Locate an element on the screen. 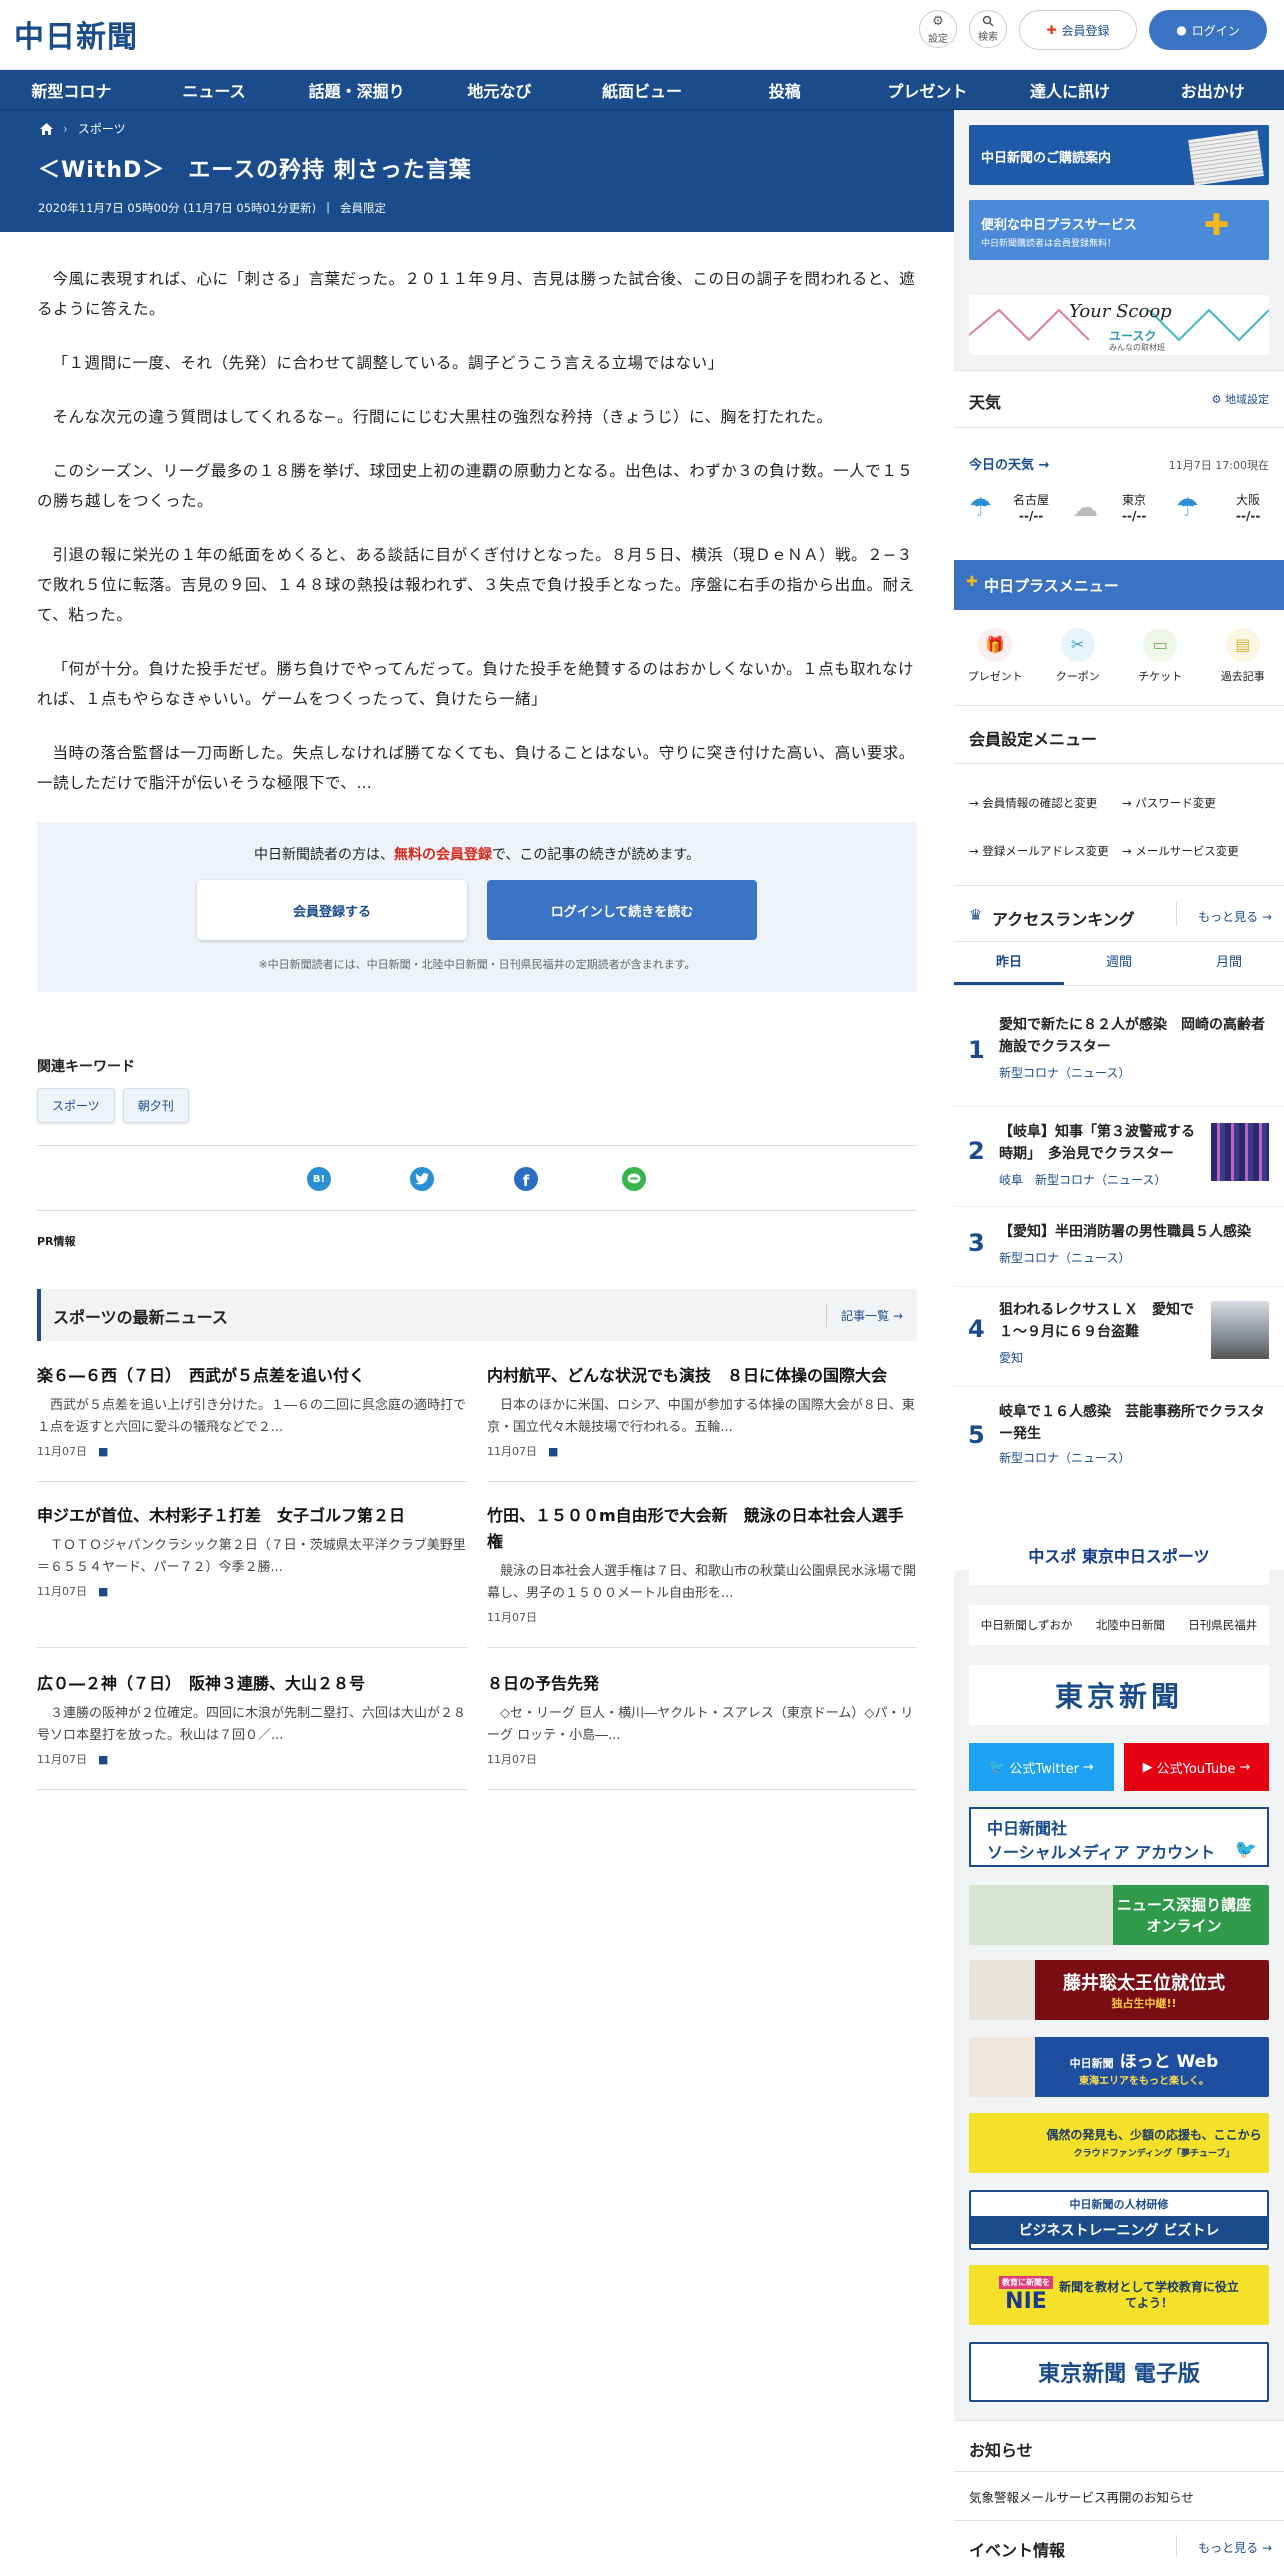  register-label: 会員登録 is located at coordinates (1085, 30).